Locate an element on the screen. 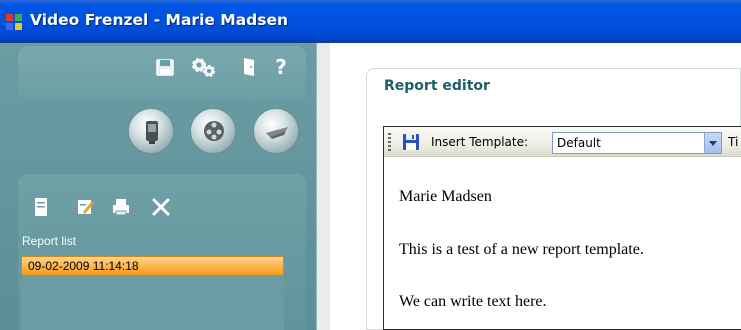 The width and height of the screenshot is (741, 330). window-title: Video Frenzel - Marie Madsen is located at coordinates (159, 20).